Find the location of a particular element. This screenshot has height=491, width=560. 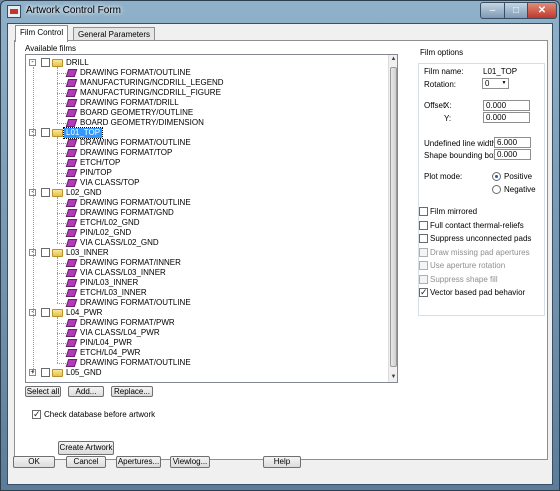

ok-button: OK is located at coordinates (34, 462).